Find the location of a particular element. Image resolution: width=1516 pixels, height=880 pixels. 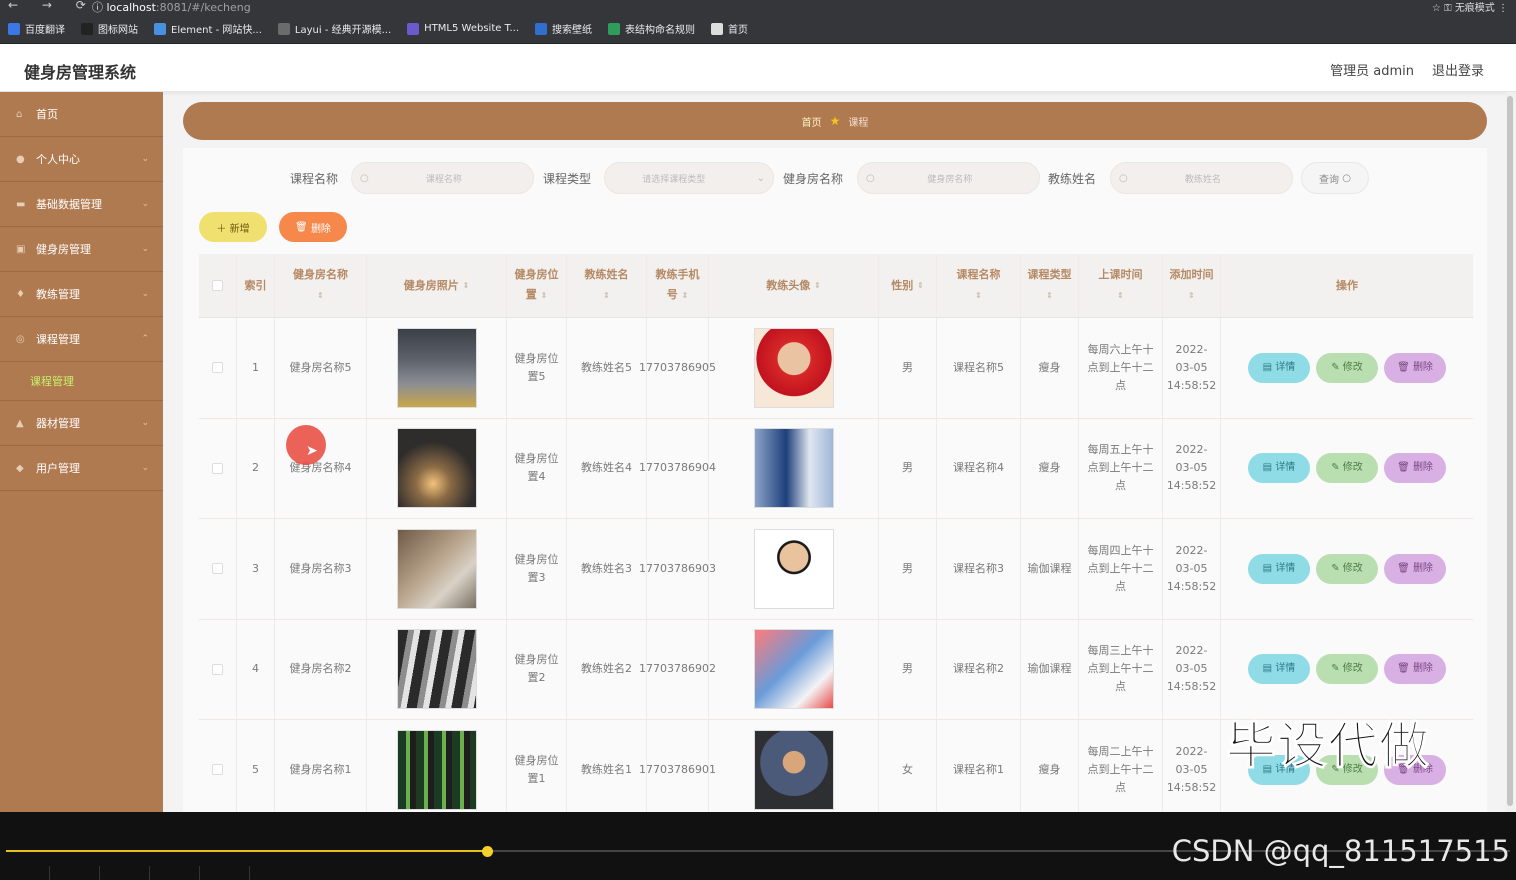

select-all-checkbox is located at coordinates (217, 285).